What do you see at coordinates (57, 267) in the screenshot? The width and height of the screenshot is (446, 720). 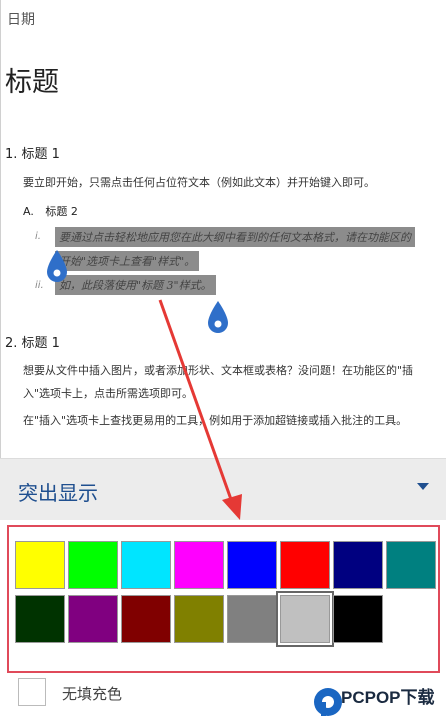 I see `selection-start-handle-icon` at bounding box center [57, 267].